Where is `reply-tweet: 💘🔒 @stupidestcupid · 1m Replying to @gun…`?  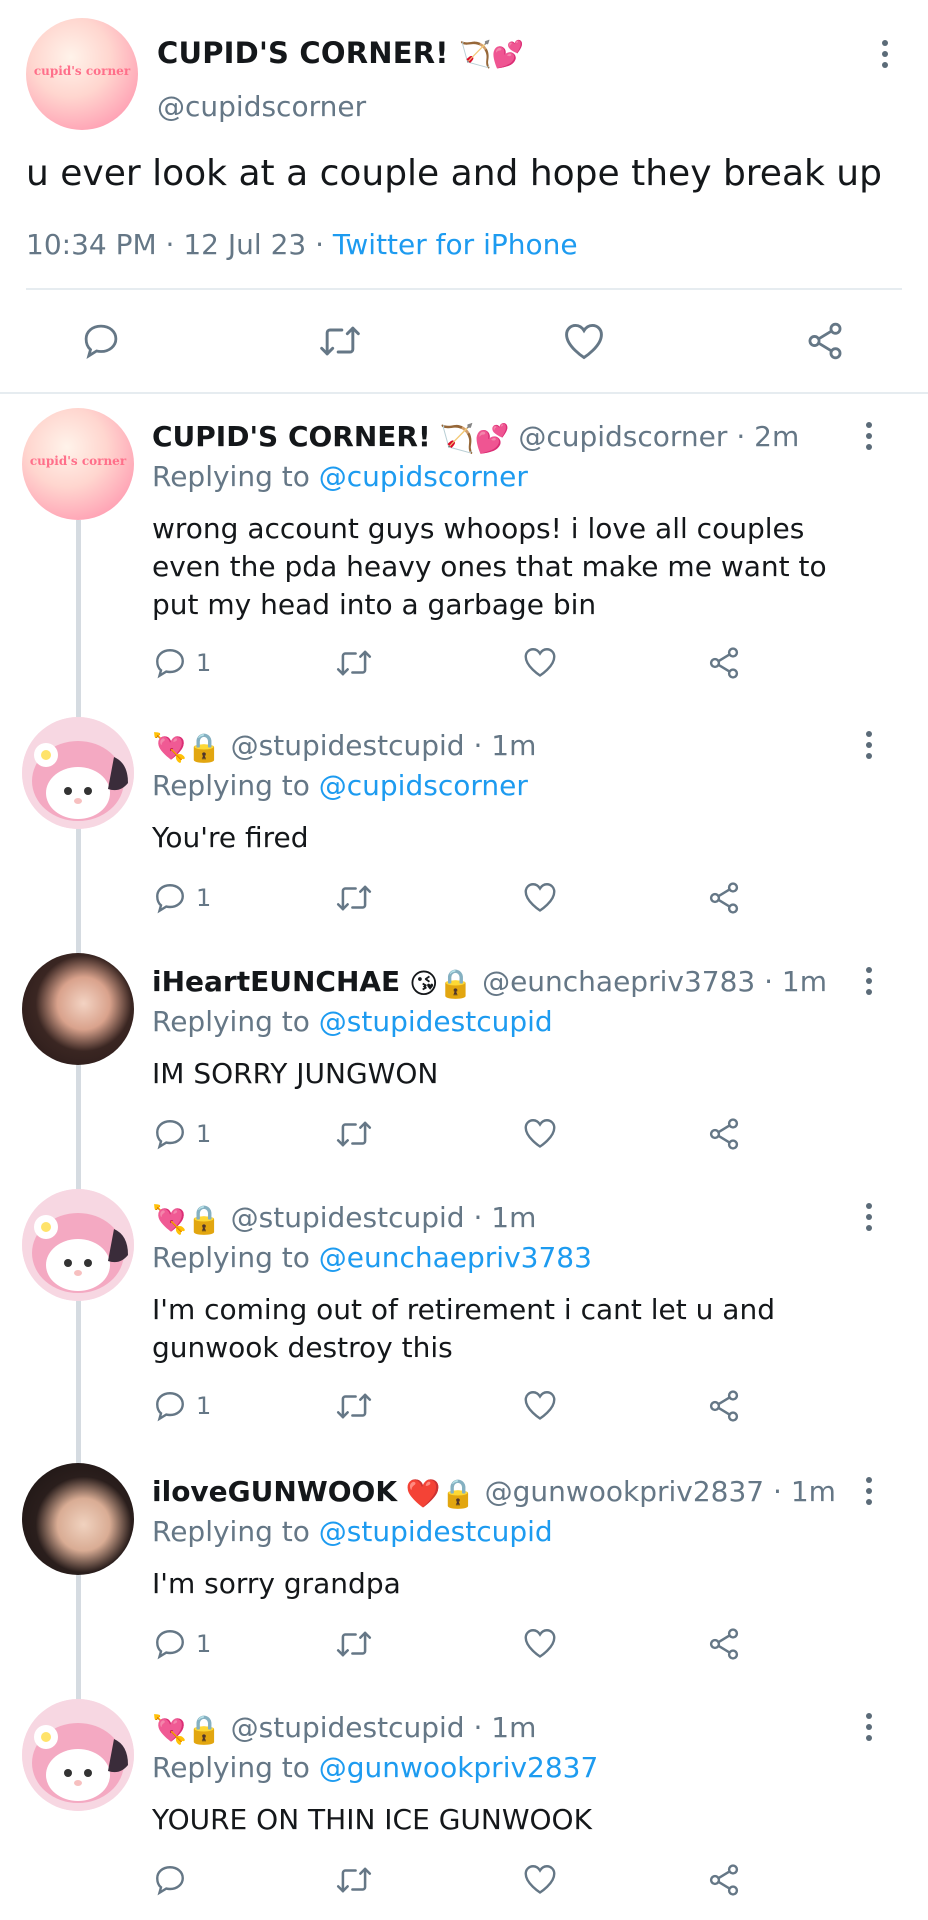
reply-tweet: 💘🔒 @stupidestcupid · 1m Replying to @gun… is located at coordinates (464, 1809).